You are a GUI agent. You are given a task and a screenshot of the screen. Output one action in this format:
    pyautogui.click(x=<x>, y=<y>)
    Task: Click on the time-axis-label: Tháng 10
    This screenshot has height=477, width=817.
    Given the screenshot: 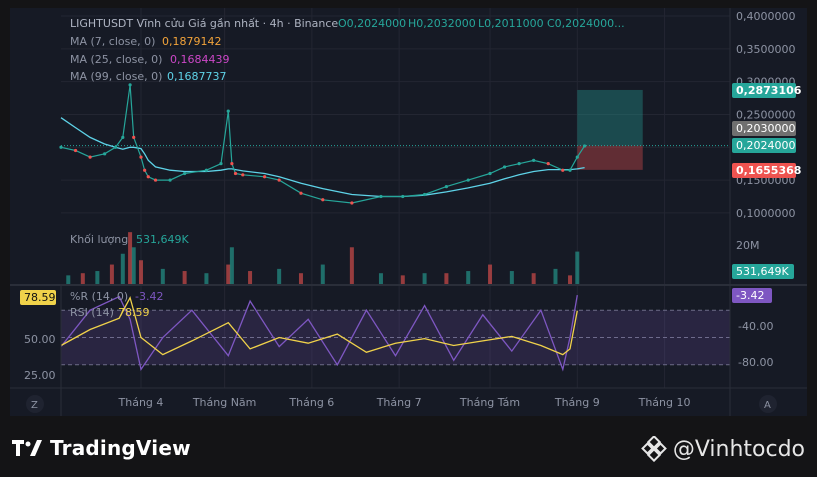 What is the action you would take?
    pyautogui.click(x=664, y=402)
    